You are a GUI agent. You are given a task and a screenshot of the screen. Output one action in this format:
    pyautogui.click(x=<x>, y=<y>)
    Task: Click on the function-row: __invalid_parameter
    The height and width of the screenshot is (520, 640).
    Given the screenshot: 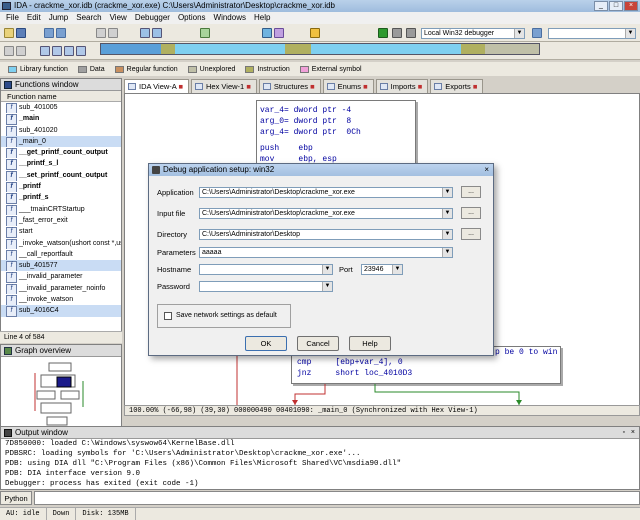 What is the action you would take?
    pyautogui.click(x=61, y=277)
    